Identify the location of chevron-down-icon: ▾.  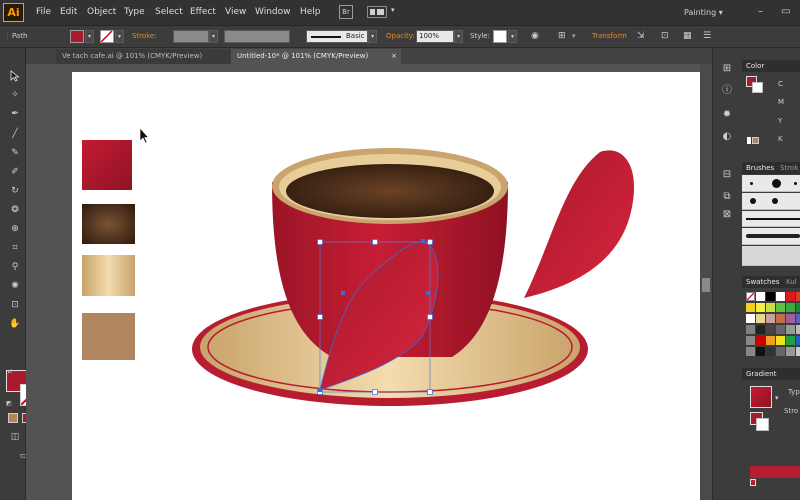
(777, 398).